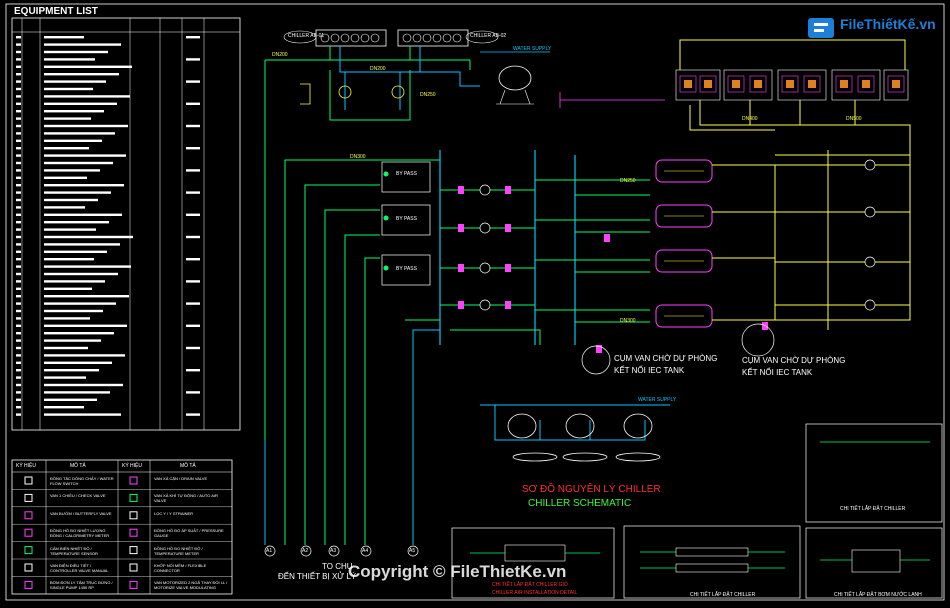 The height and width of the screenshot is (608, 950). What do you see at coordinates (78, 496) in the screenshot?
I see `legend-item-desc: VAN 1 CHIỀU / CHECK VALVE` at bounding box center [78, 496].